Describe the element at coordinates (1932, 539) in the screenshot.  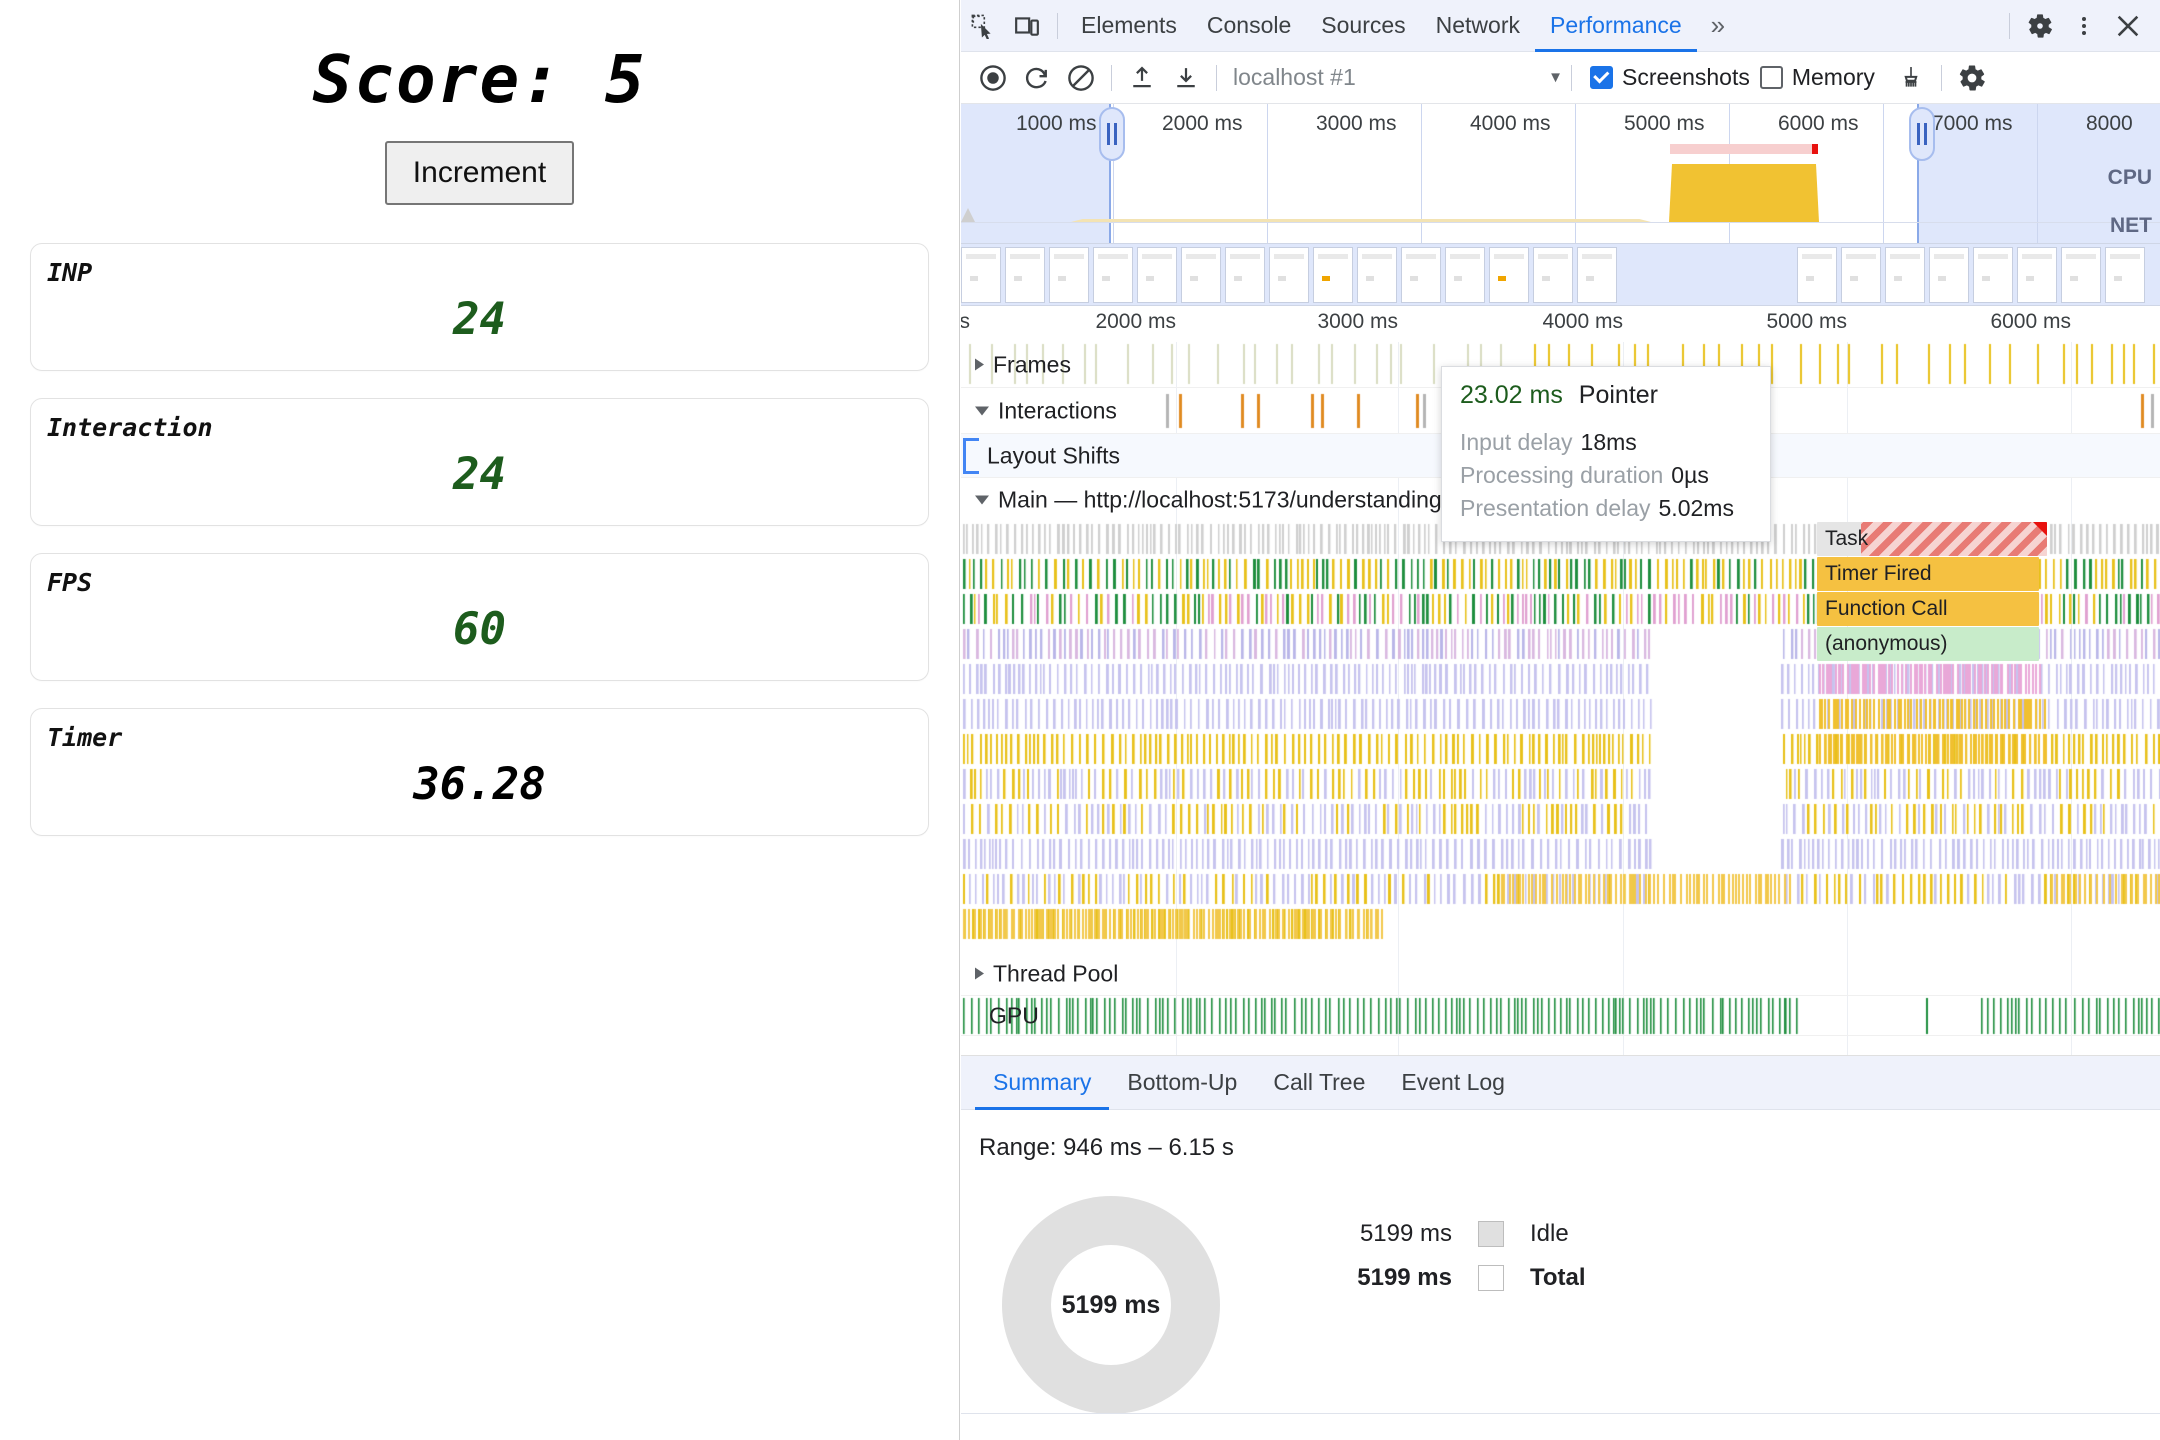
I see `event-bar-task: Task` at that location.